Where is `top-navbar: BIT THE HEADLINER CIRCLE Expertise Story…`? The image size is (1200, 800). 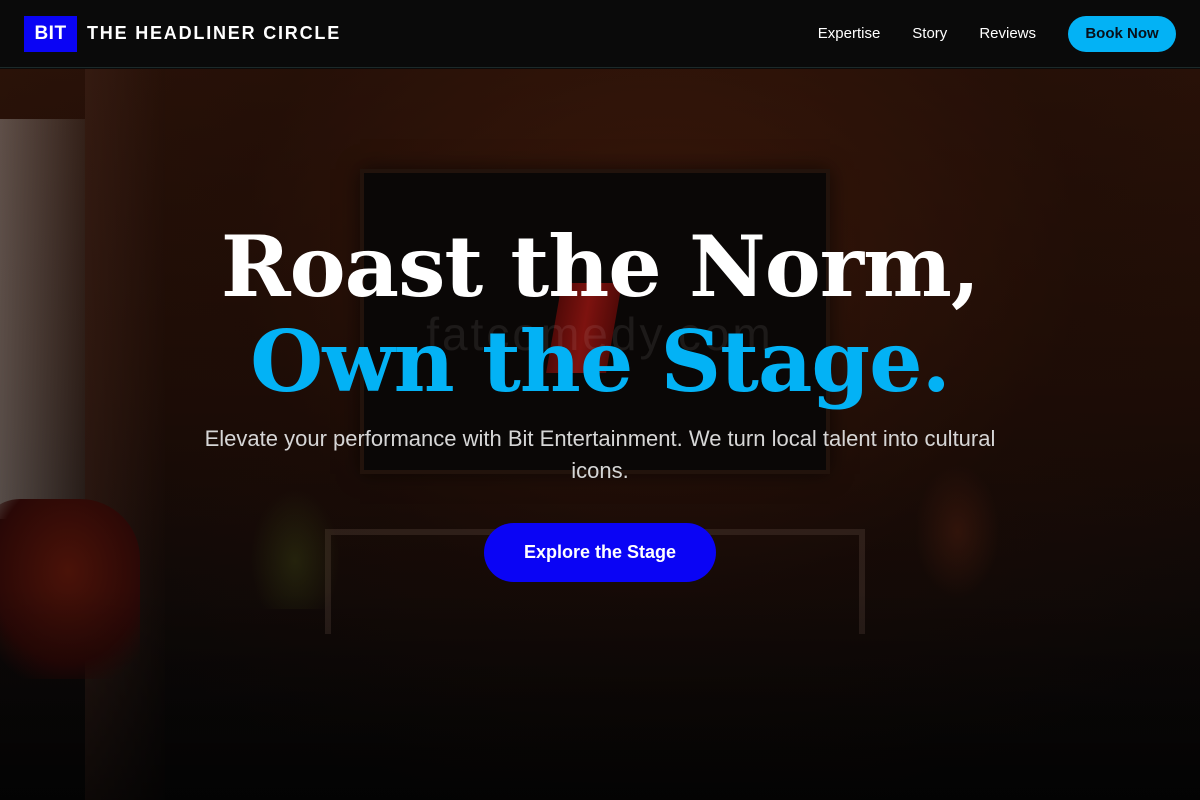
top-navbar: BIT THE HEADLINER CIRCLE Expertise Story… is located at coordinates (600, 34).